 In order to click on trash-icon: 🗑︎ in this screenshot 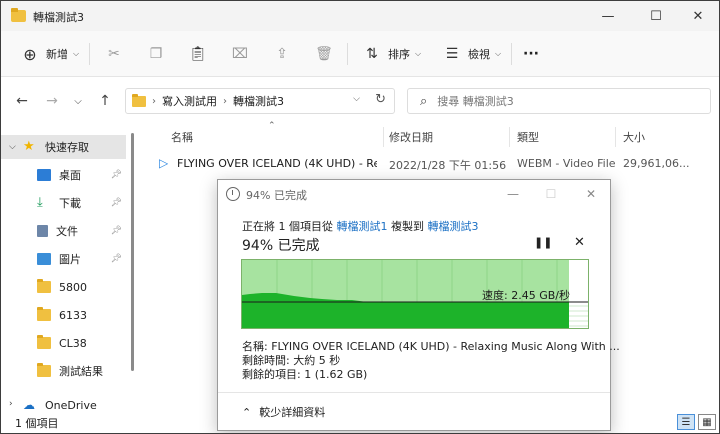, I will do `click(324, 54)`.